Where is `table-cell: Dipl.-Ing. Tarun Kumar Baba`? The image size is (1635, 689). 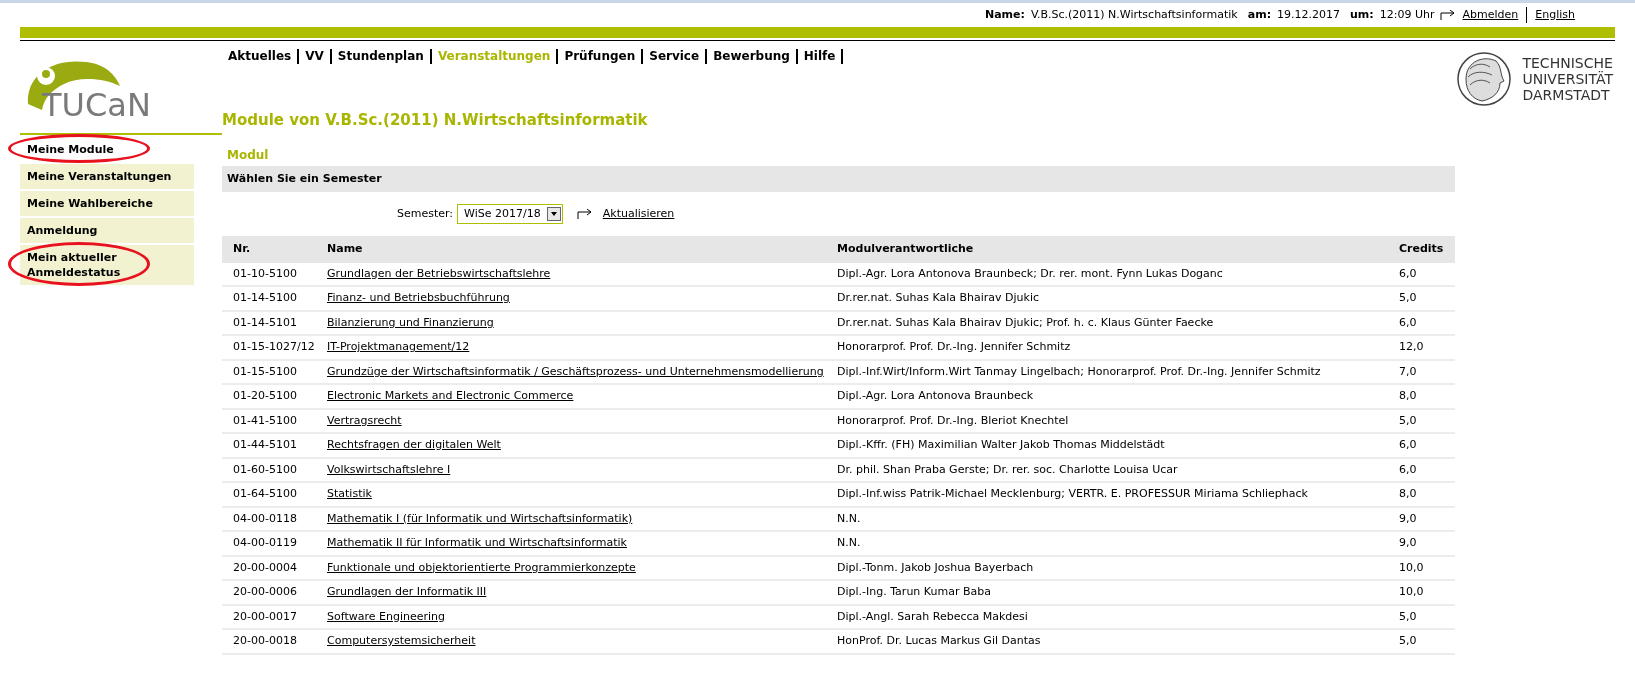
table-cell: Dipl.-Ing. Tarun Kumar Baba is located at coordinates (914, 591).